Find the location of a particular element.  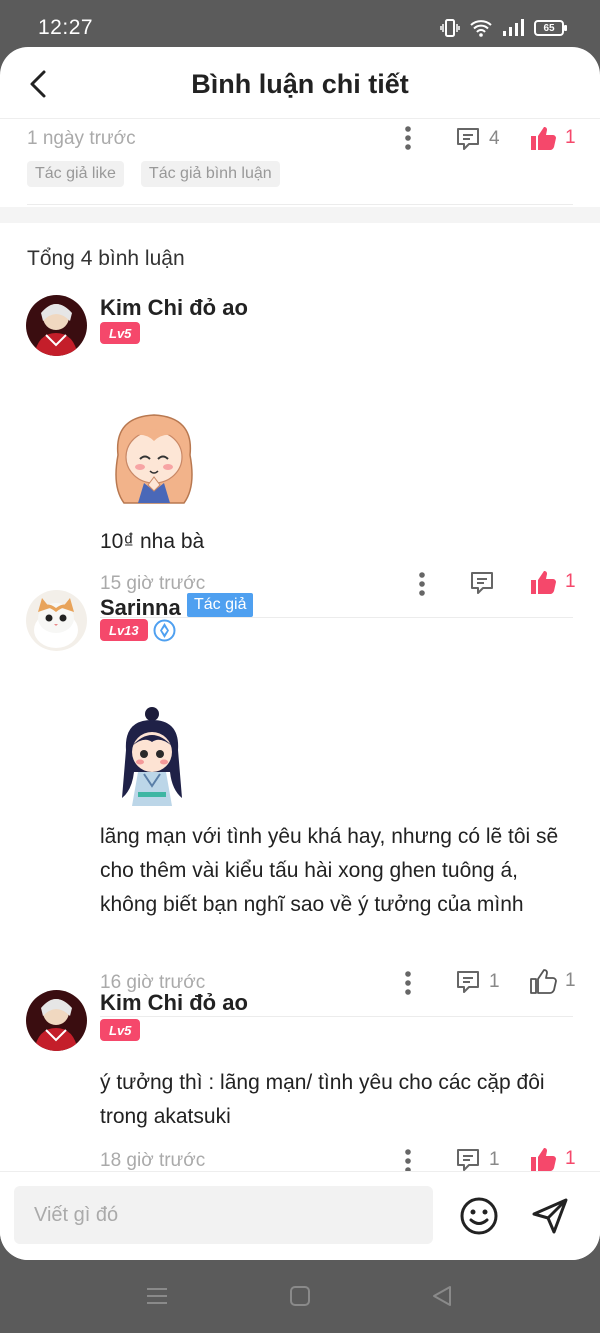

emoji-icon is located at coordinates (479, 1216).